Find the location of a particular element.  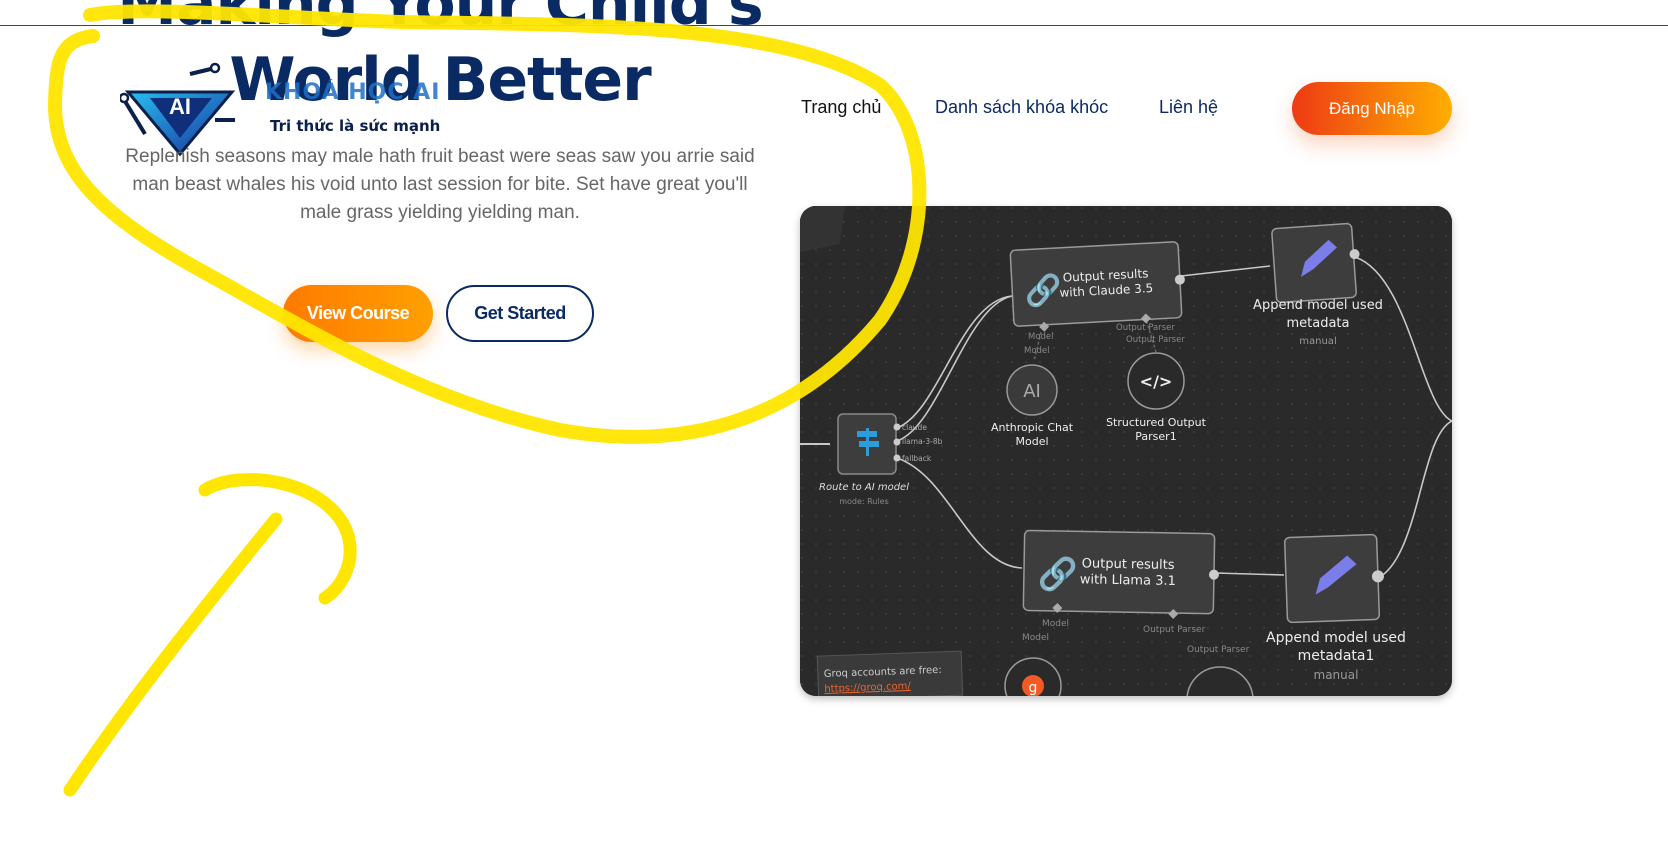

svg-text: Output results is located at coordinates (1128, 564).